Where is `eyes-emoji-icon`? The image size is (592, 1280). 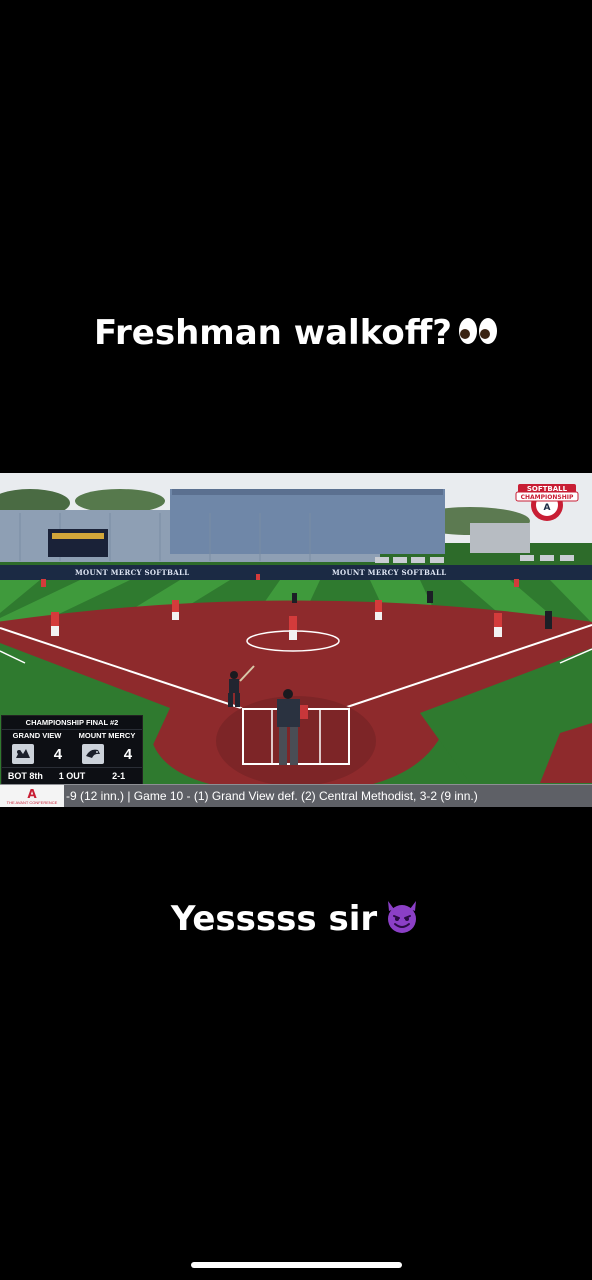 eyes-emoji-icon is located at coordinates (478, 335).